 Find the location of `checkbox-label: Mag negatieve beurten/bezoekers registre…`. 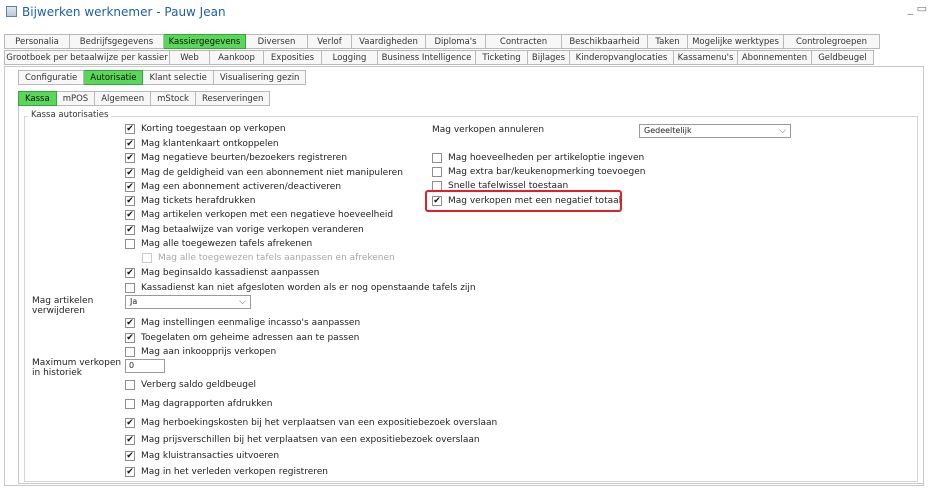

checkbox-label: Mag negatieve beurten/bezoekers registre… is located at coordinates (244, 158).